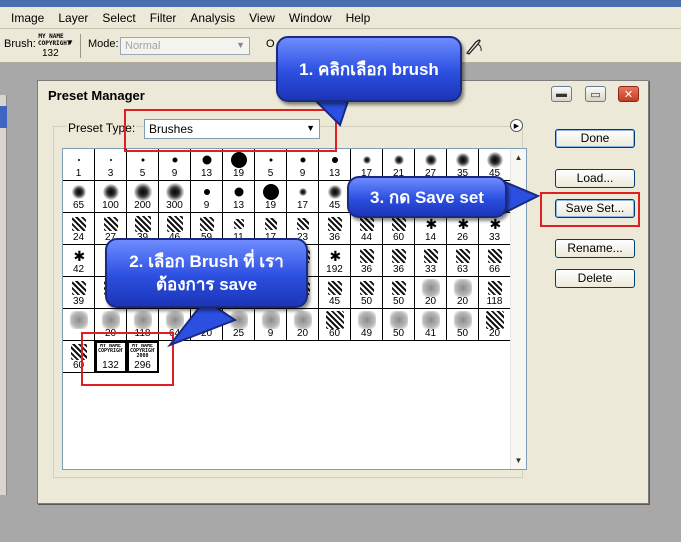 The height and width of the screenshot is (542, 681). What do you see at coordinates (54, 40) in the screenshot?
I see `brush-picker-thumbnail: MY NAME COPYRIGHT` at bounding box center [54, 40].